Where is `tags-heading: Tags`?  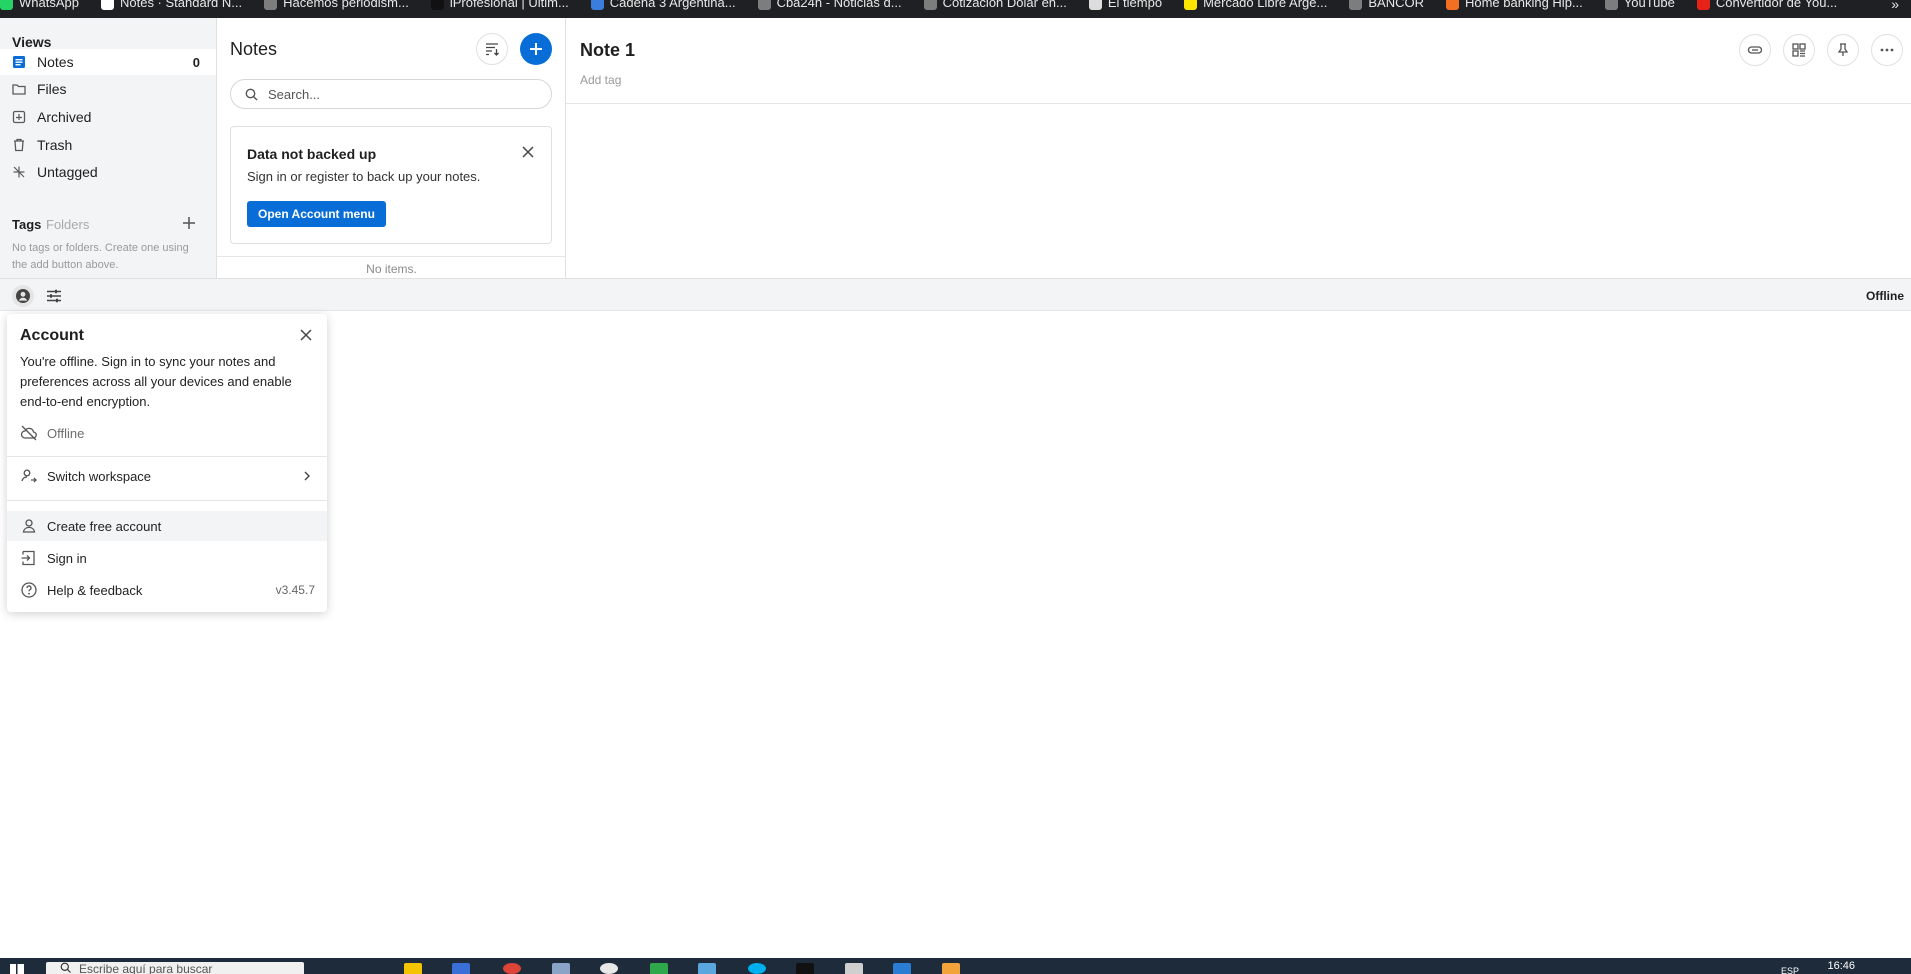 tags-heading: Tags is located at coordinates (27, 224).